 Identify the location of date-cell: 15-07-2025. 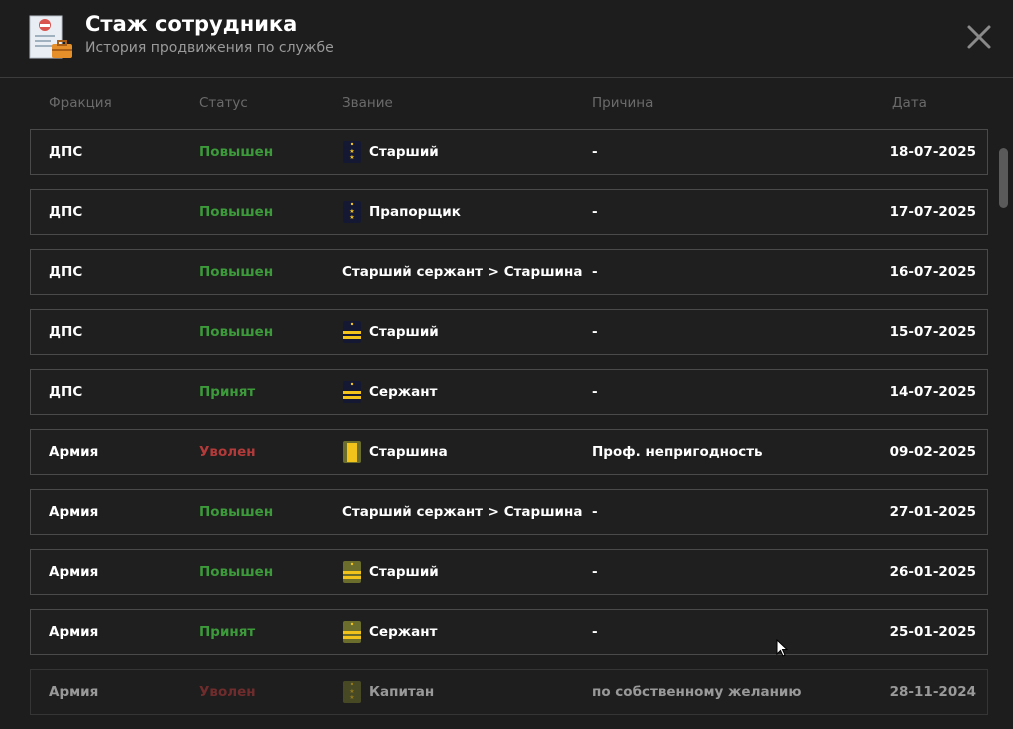
(932, 332).